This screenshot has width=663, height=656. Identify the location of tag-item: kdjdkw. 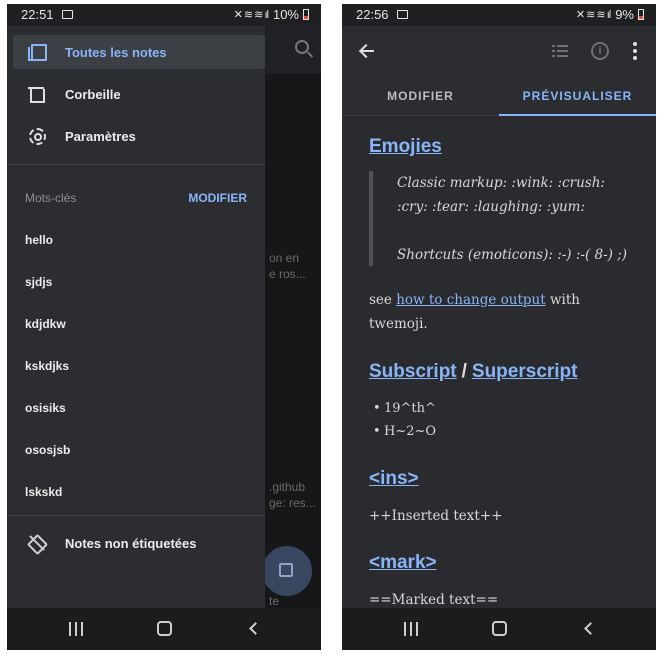
(45, 324).